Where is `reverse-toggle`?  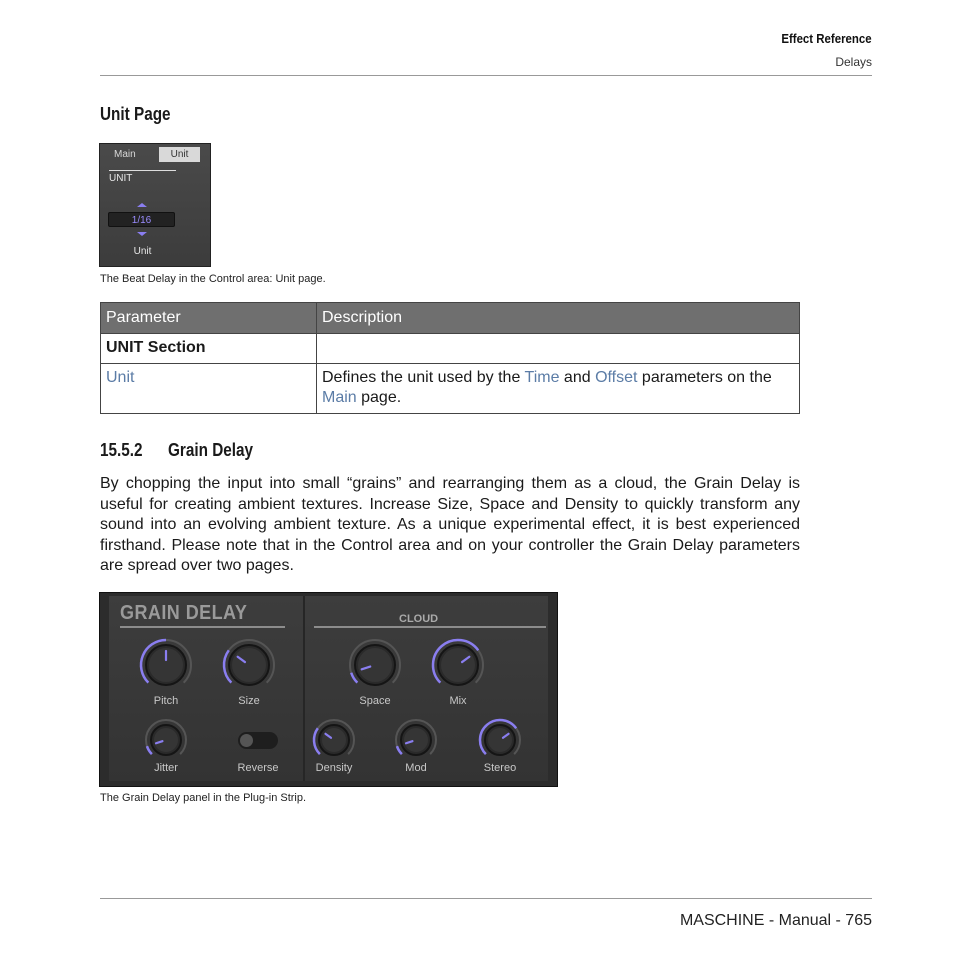 reverse-toggle is located at coordinates (258, 740).